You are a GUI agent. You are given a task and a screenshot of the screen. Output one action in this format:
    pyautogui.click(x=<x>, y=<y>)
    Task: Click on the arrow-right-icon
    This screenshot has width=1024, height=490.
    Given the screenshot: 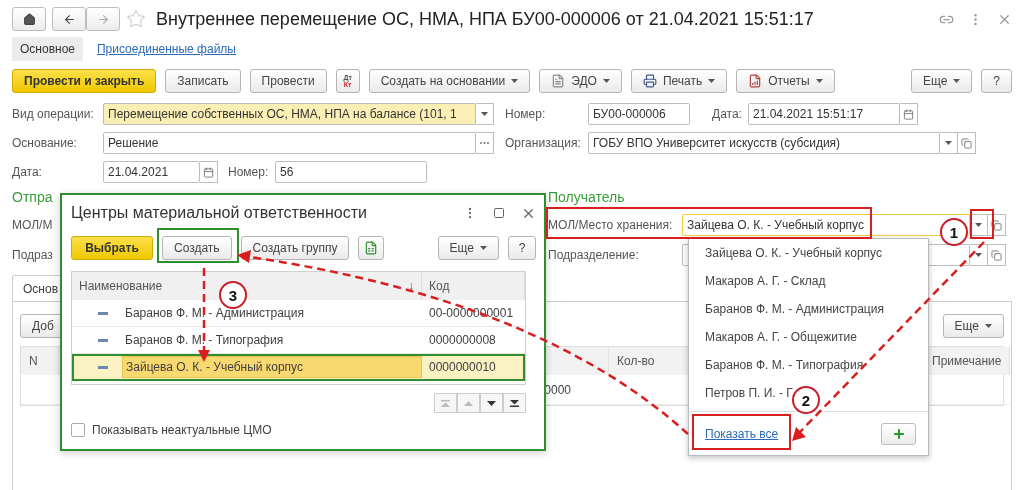 What is the action you would take?
    pyautogui.click(x=103, y=19)
    